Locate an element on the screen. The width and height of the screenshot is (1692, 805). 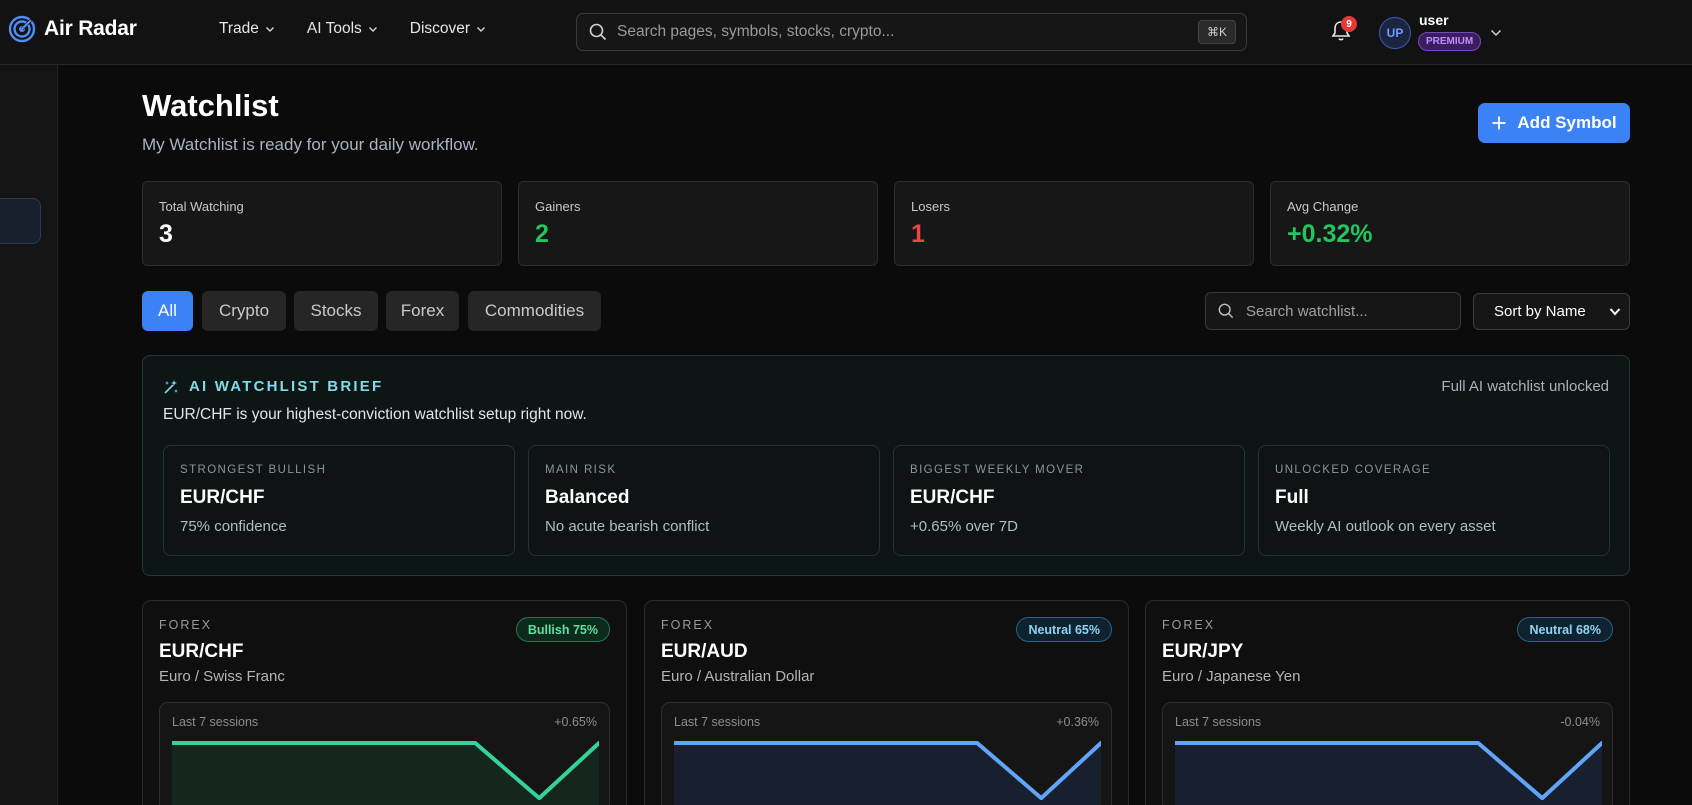
add-symbol-label: Add Symbol is located at coordinates (1567, 122).